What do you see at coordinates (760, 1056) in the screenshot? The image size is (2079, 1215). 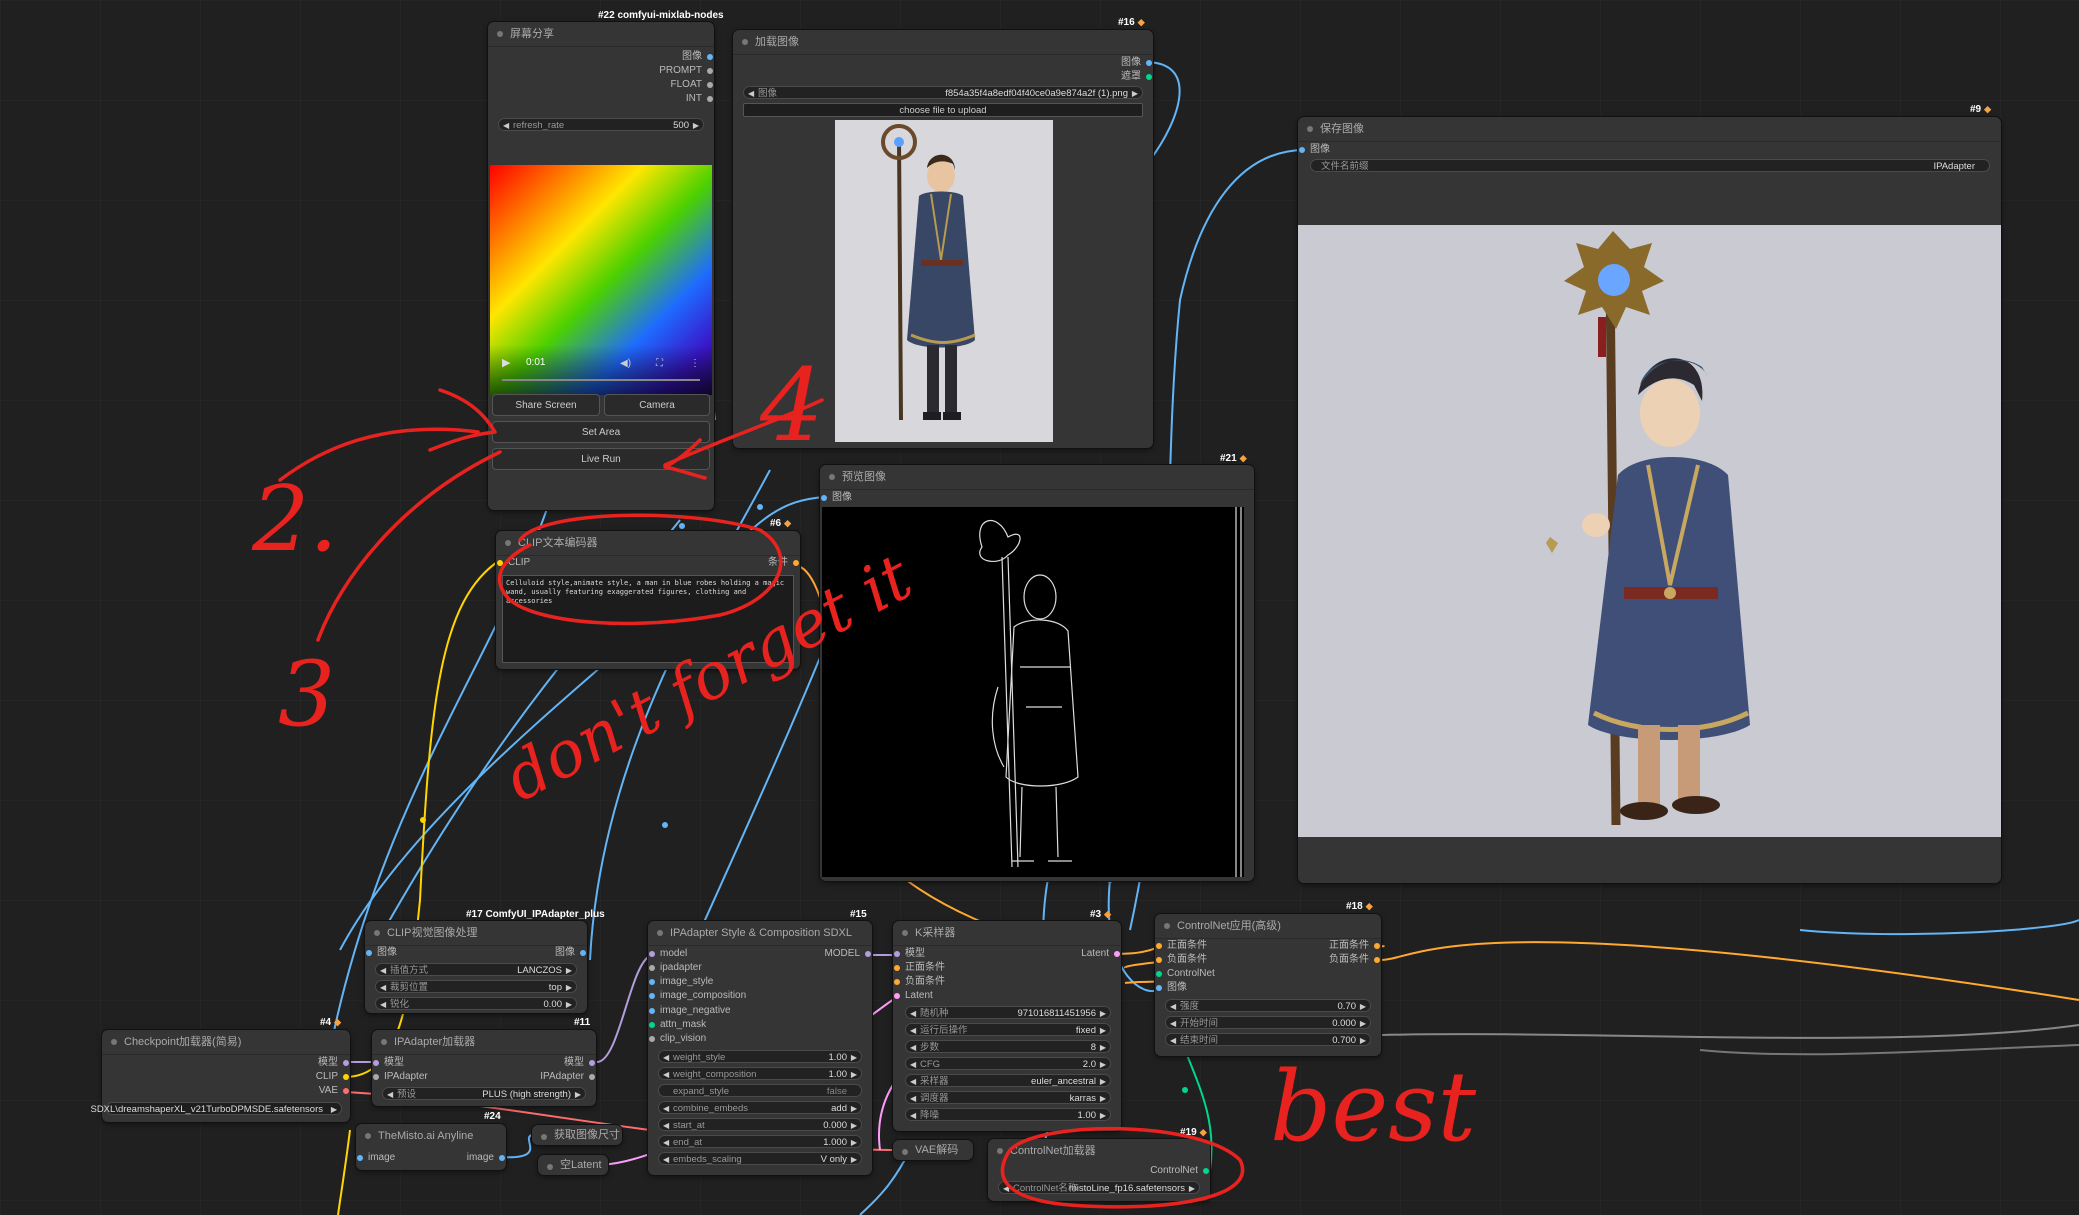 I see `weight-style-widget: ◀ weight_style 1.00 ▶` at bounding box center [760, 1056].